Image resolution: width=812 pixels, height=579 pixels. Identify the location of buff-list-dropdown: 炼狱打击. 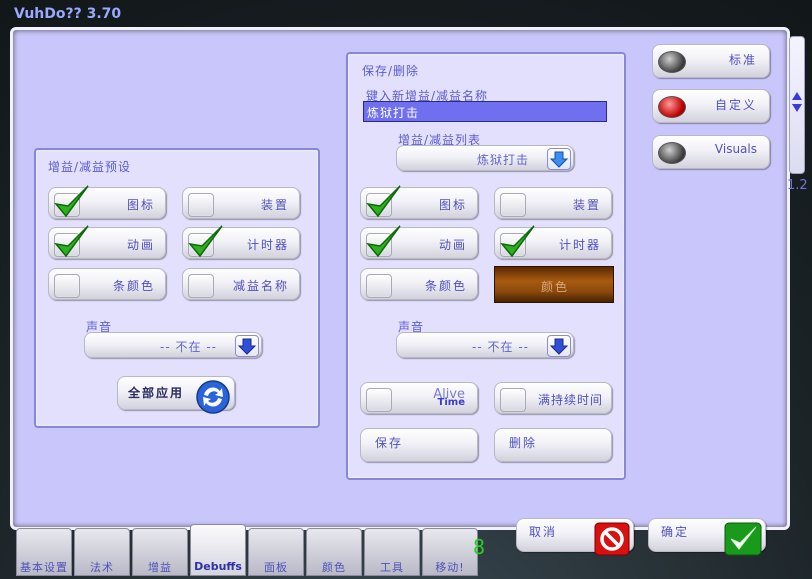
(485, 158).